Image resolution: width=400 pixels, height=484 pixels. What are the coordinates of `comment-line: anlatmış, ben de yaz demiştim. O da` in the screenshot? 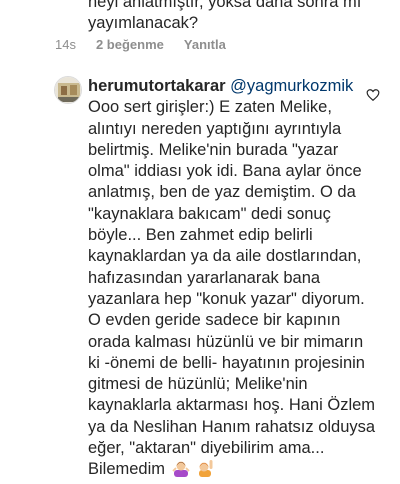 It's located at (222, 192).